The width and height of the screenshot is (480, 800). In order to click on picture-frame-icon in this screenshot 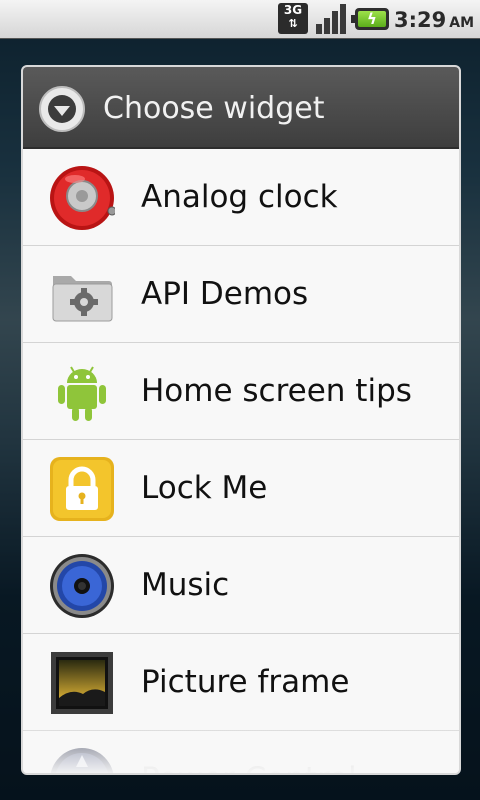, I will do `click(82, 683)`.